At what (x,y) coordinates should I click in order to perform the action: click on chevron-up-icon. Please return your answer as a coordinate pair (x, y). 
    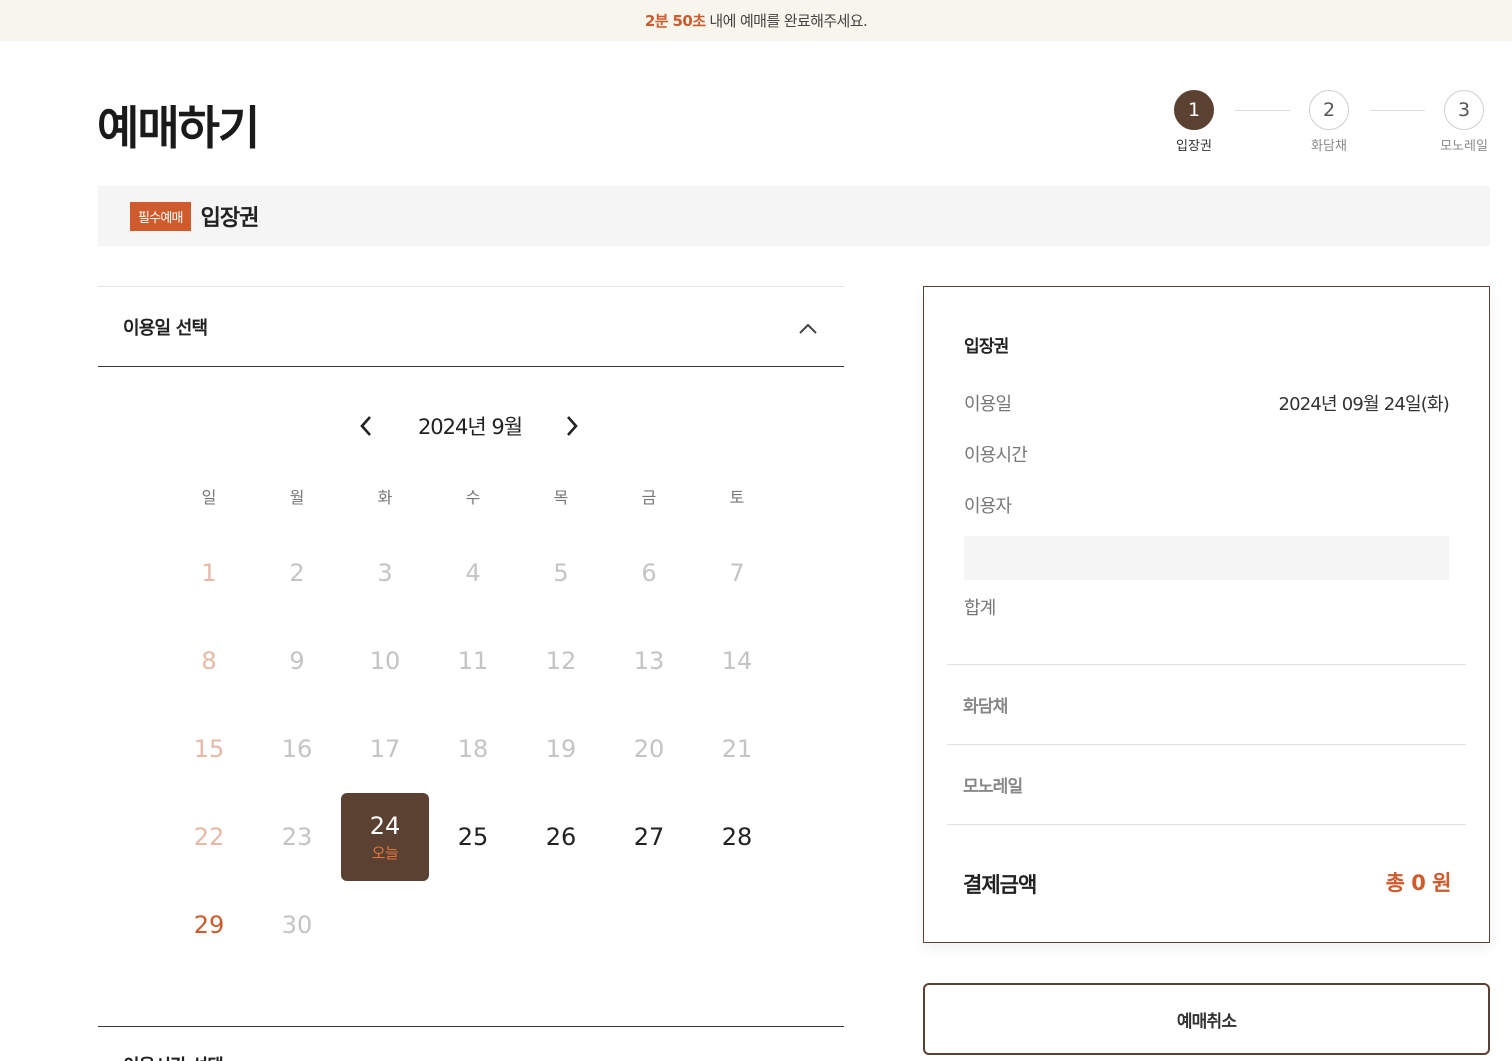
    Looking at the image, I should click on (808, 328).